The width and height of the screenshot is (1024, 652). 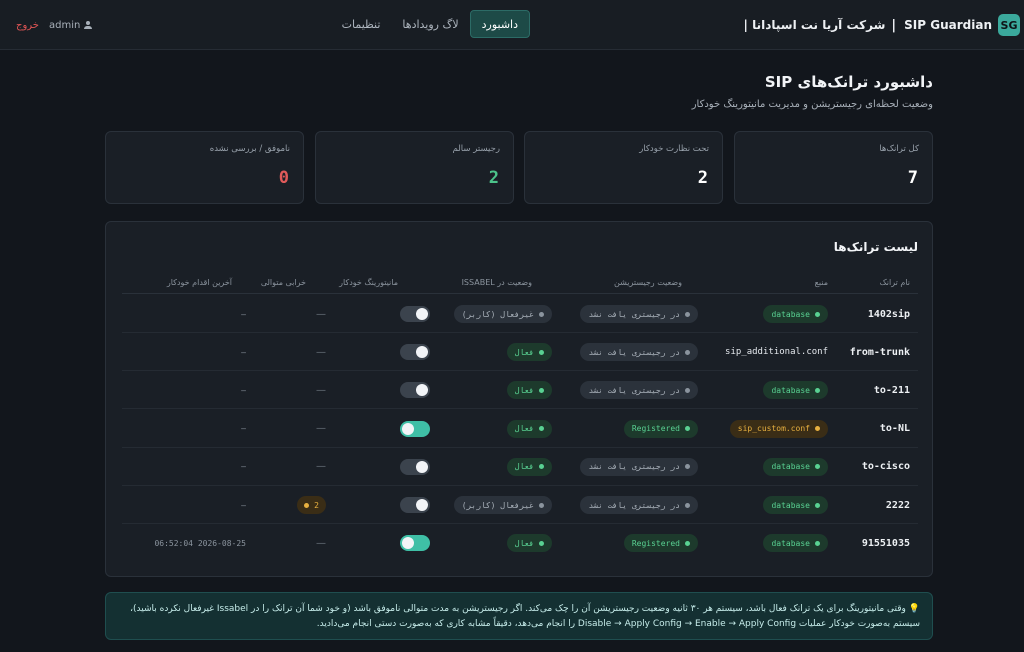 What do you see at coordinates (199, 282) in the screenshot?
I see `col-header-last-action: آخرین اقدام خودکار` at bounding box center [199, 282].